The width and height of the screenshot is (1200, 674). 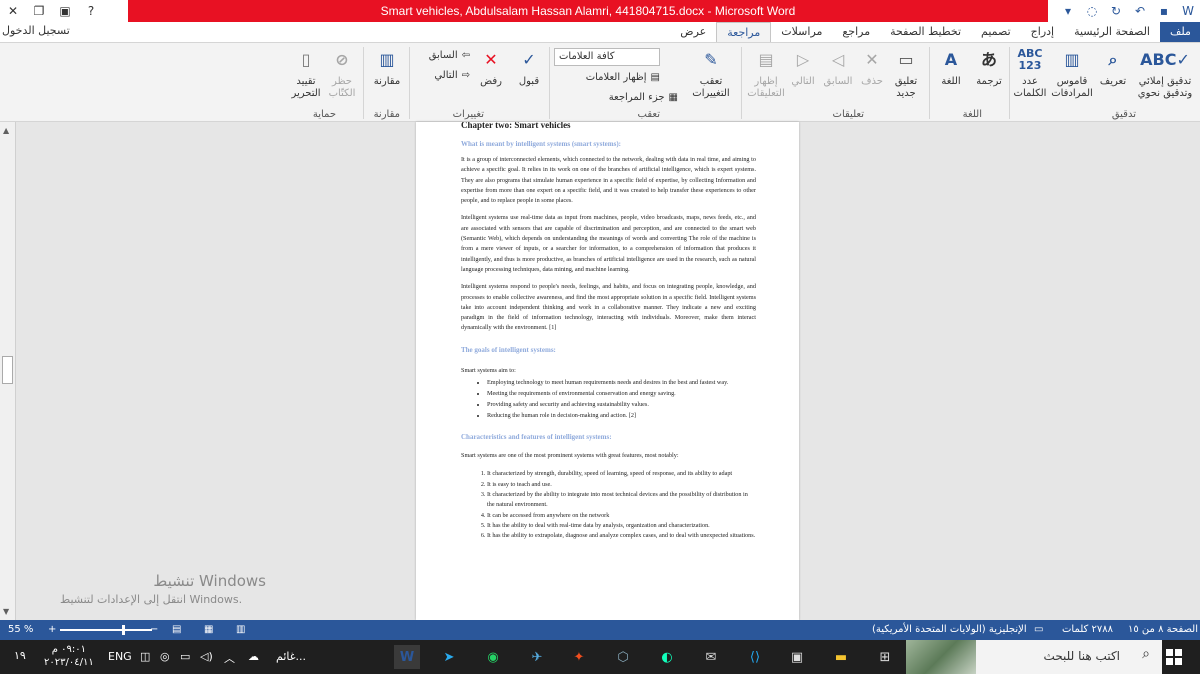 What do you see at coordinates (949, 629) in the screenshot?
I see `language-status: الإنجليزية (الولايات المتحدة الأمريكية)` at bounding box center [949, 629].